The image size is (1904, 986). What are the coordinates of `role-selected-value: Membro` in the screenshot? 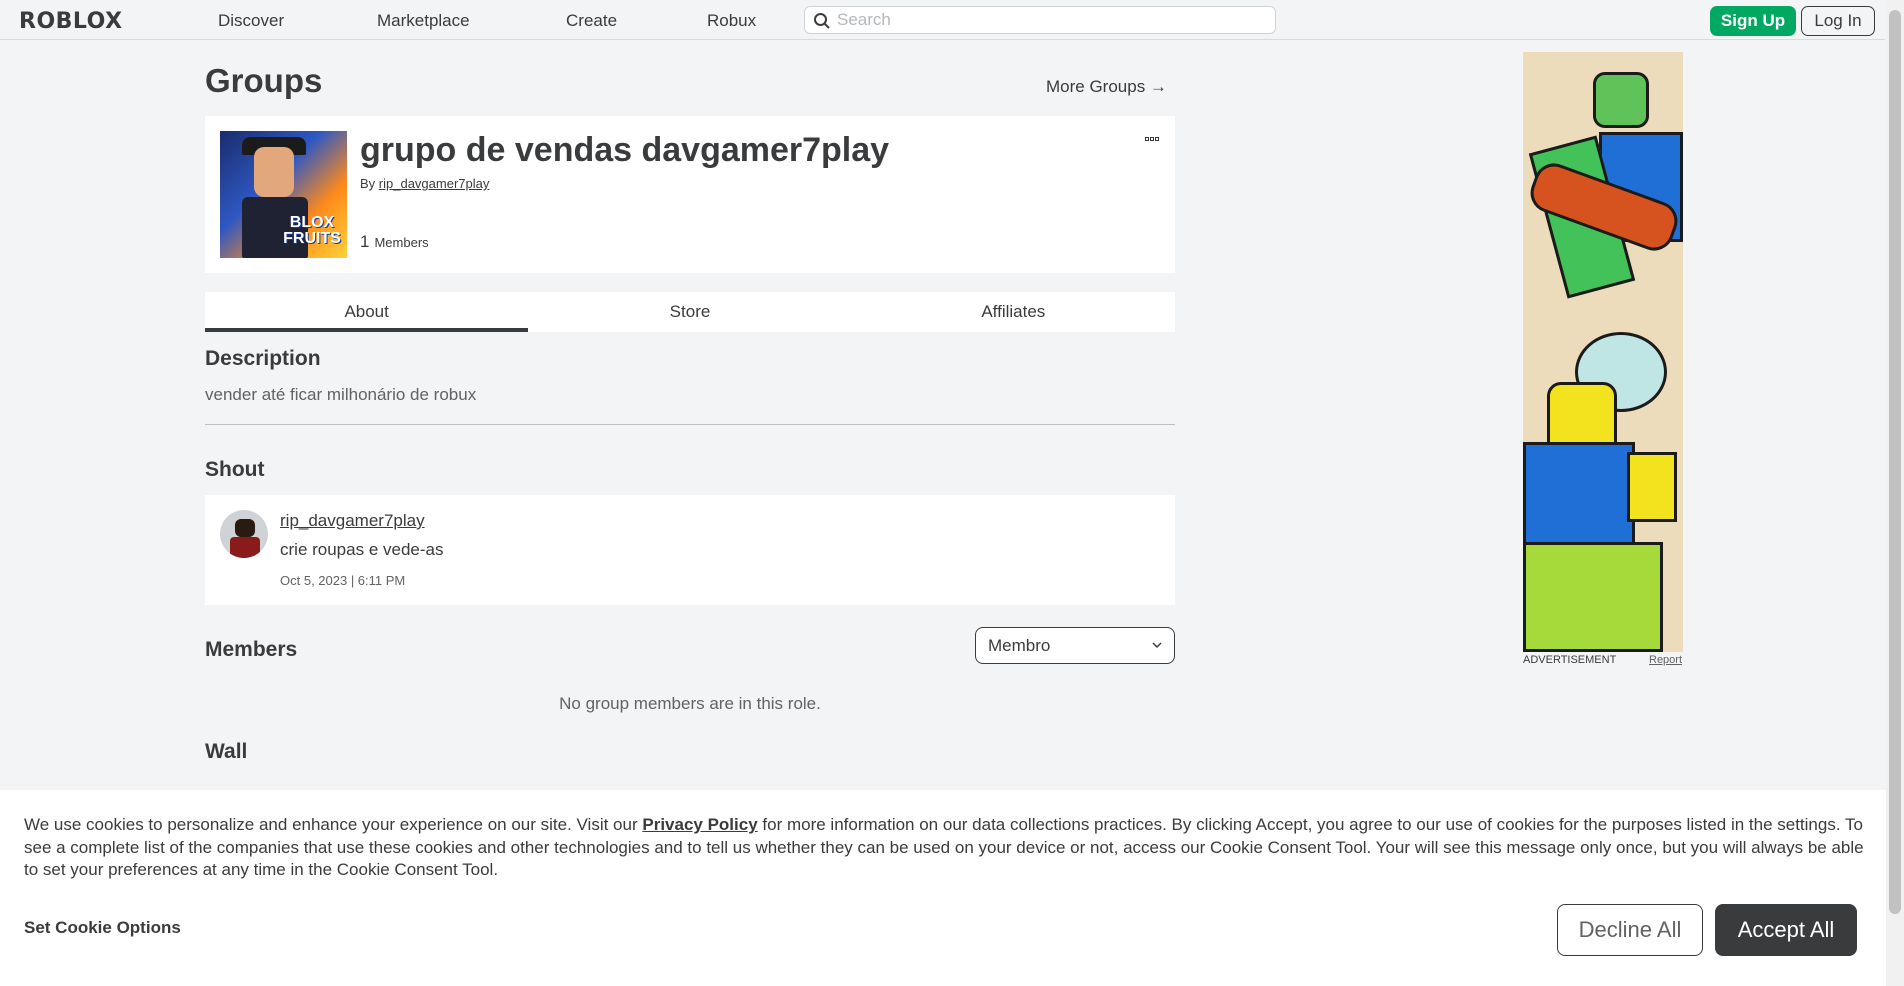 It's located at (1019, 645).